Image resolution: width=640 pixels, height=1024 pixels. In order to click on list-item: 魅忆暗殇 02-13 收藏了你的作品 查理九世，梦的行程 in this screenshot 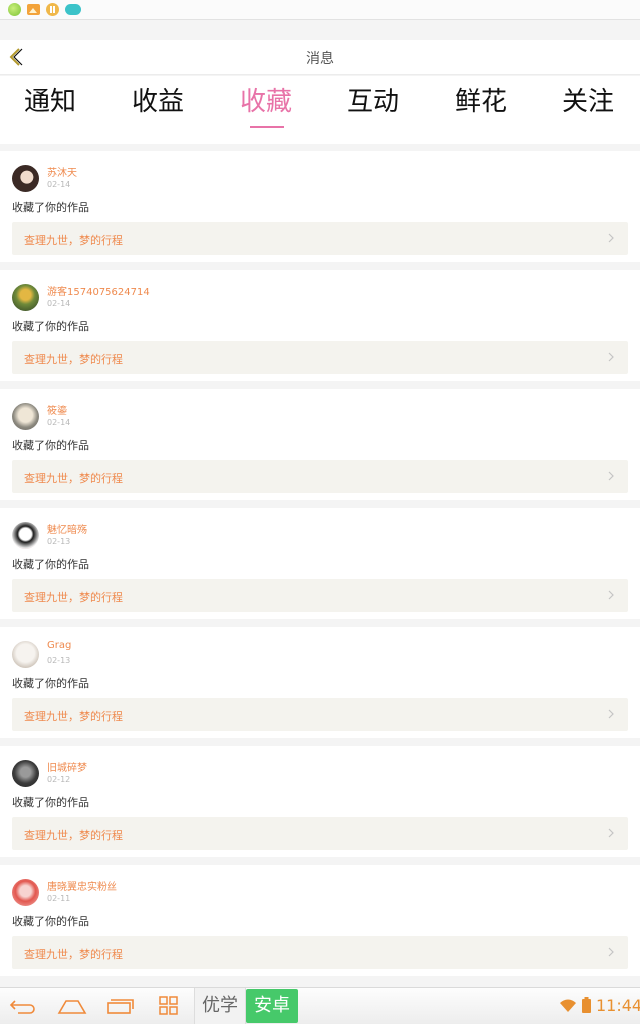, I will do `click(320, 563)`.